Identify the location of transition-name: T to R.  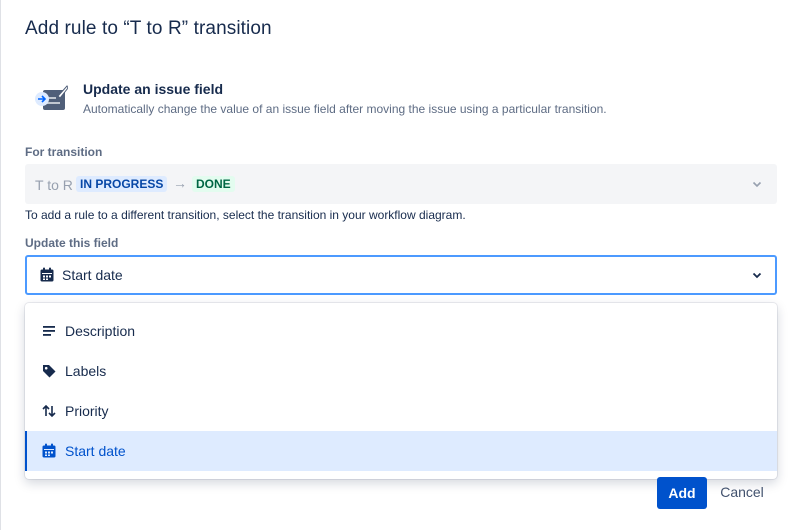
(54, 185).